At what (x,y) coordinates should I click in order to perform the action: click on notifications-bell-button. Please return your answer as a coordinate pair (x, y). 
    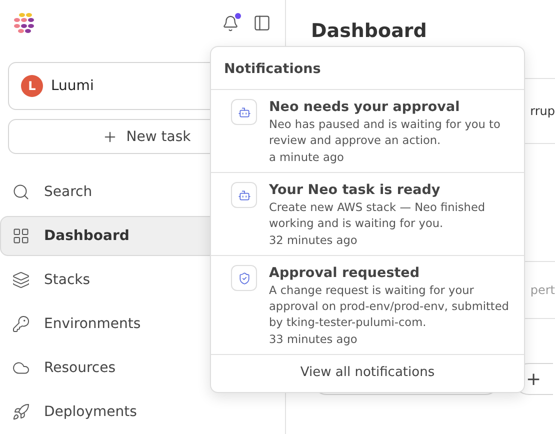
    Looking at the image, I should click on (230, 23).